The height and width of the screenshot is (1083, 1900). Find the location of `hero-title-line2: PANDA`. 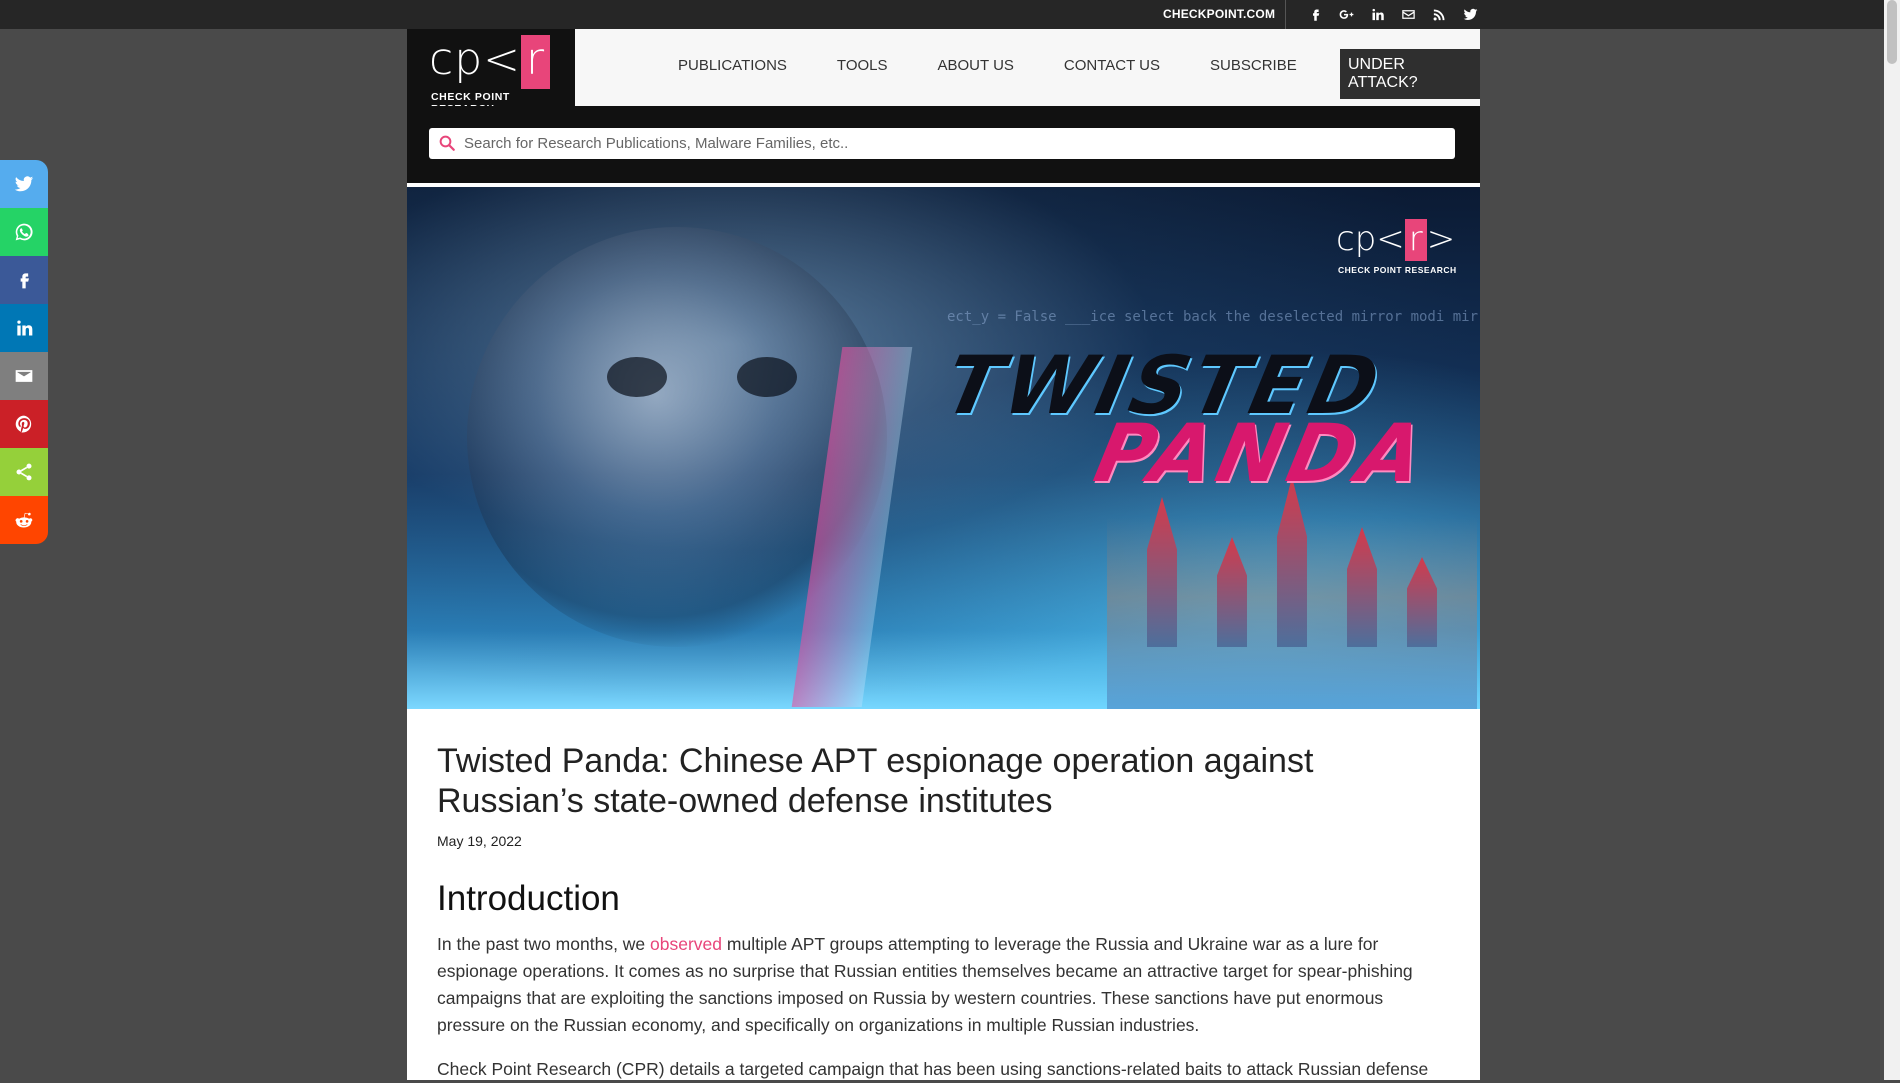

hero-title-line2: PANDA is located at coordinates (1261, 453).